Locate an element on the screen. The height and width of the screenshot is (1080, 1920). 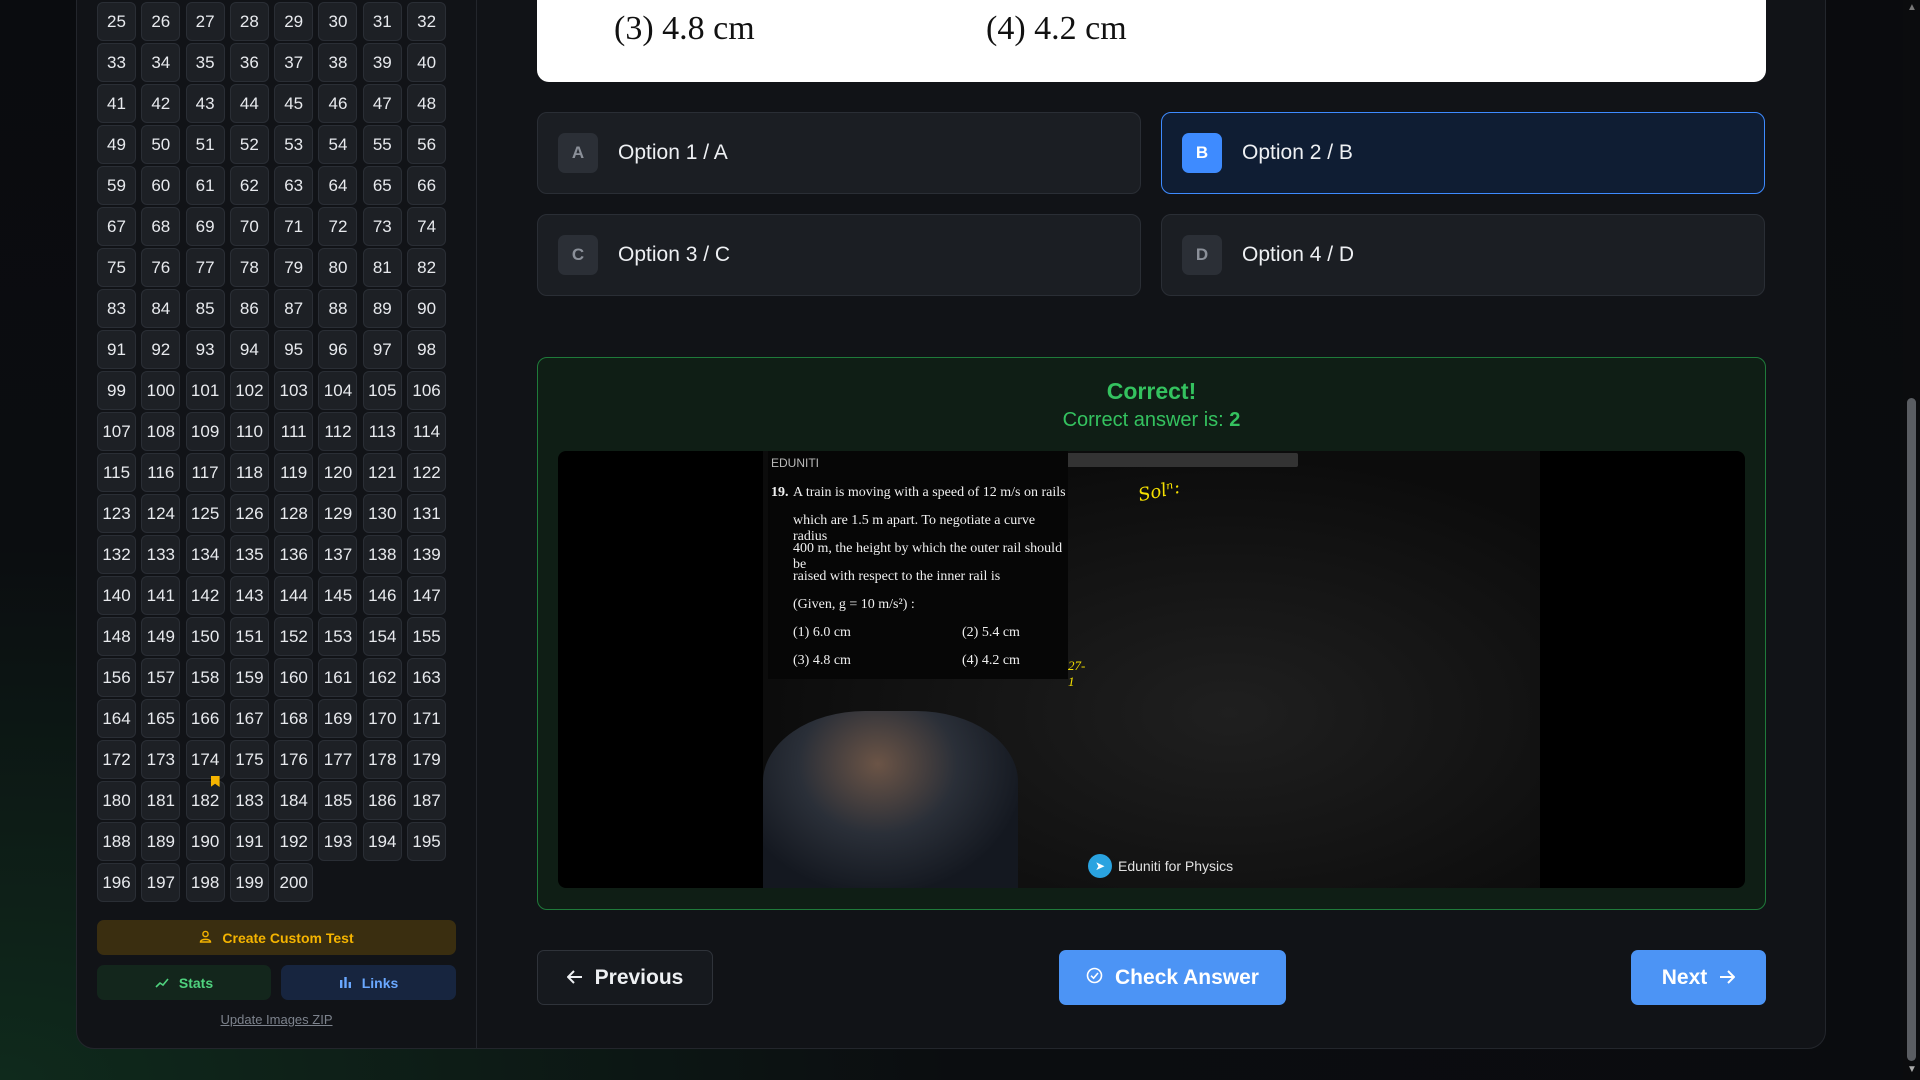
question-number-button: 90 is located at coordinates (427, 308).